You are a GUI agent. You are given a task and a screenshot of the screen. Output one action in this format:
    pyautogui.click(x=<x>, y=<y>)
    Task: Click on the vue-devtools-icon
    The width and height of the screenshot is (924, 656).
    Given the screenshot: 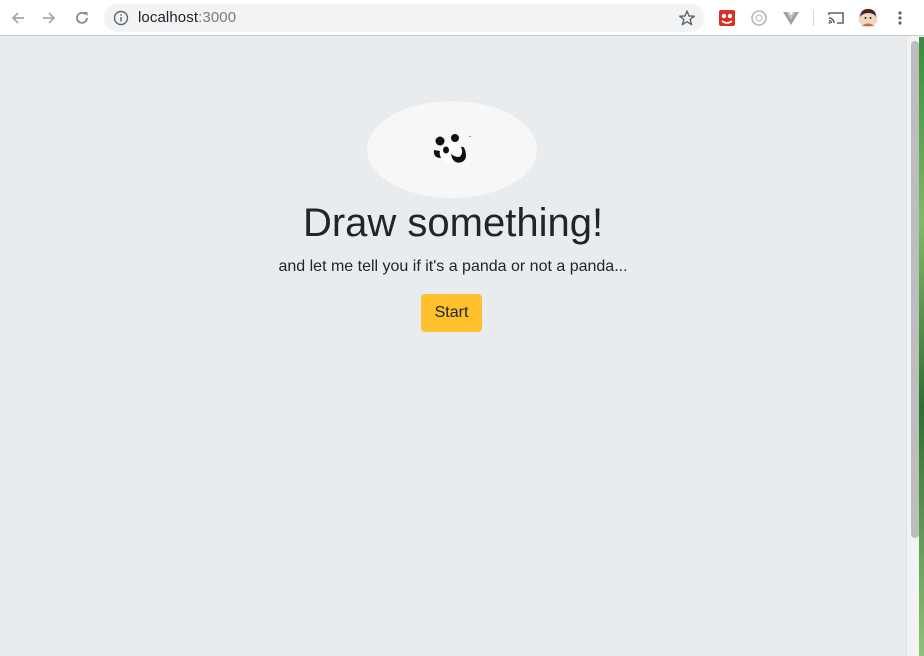 What is the action you would take?
    pyautogui.click(x=791, y=18)
    